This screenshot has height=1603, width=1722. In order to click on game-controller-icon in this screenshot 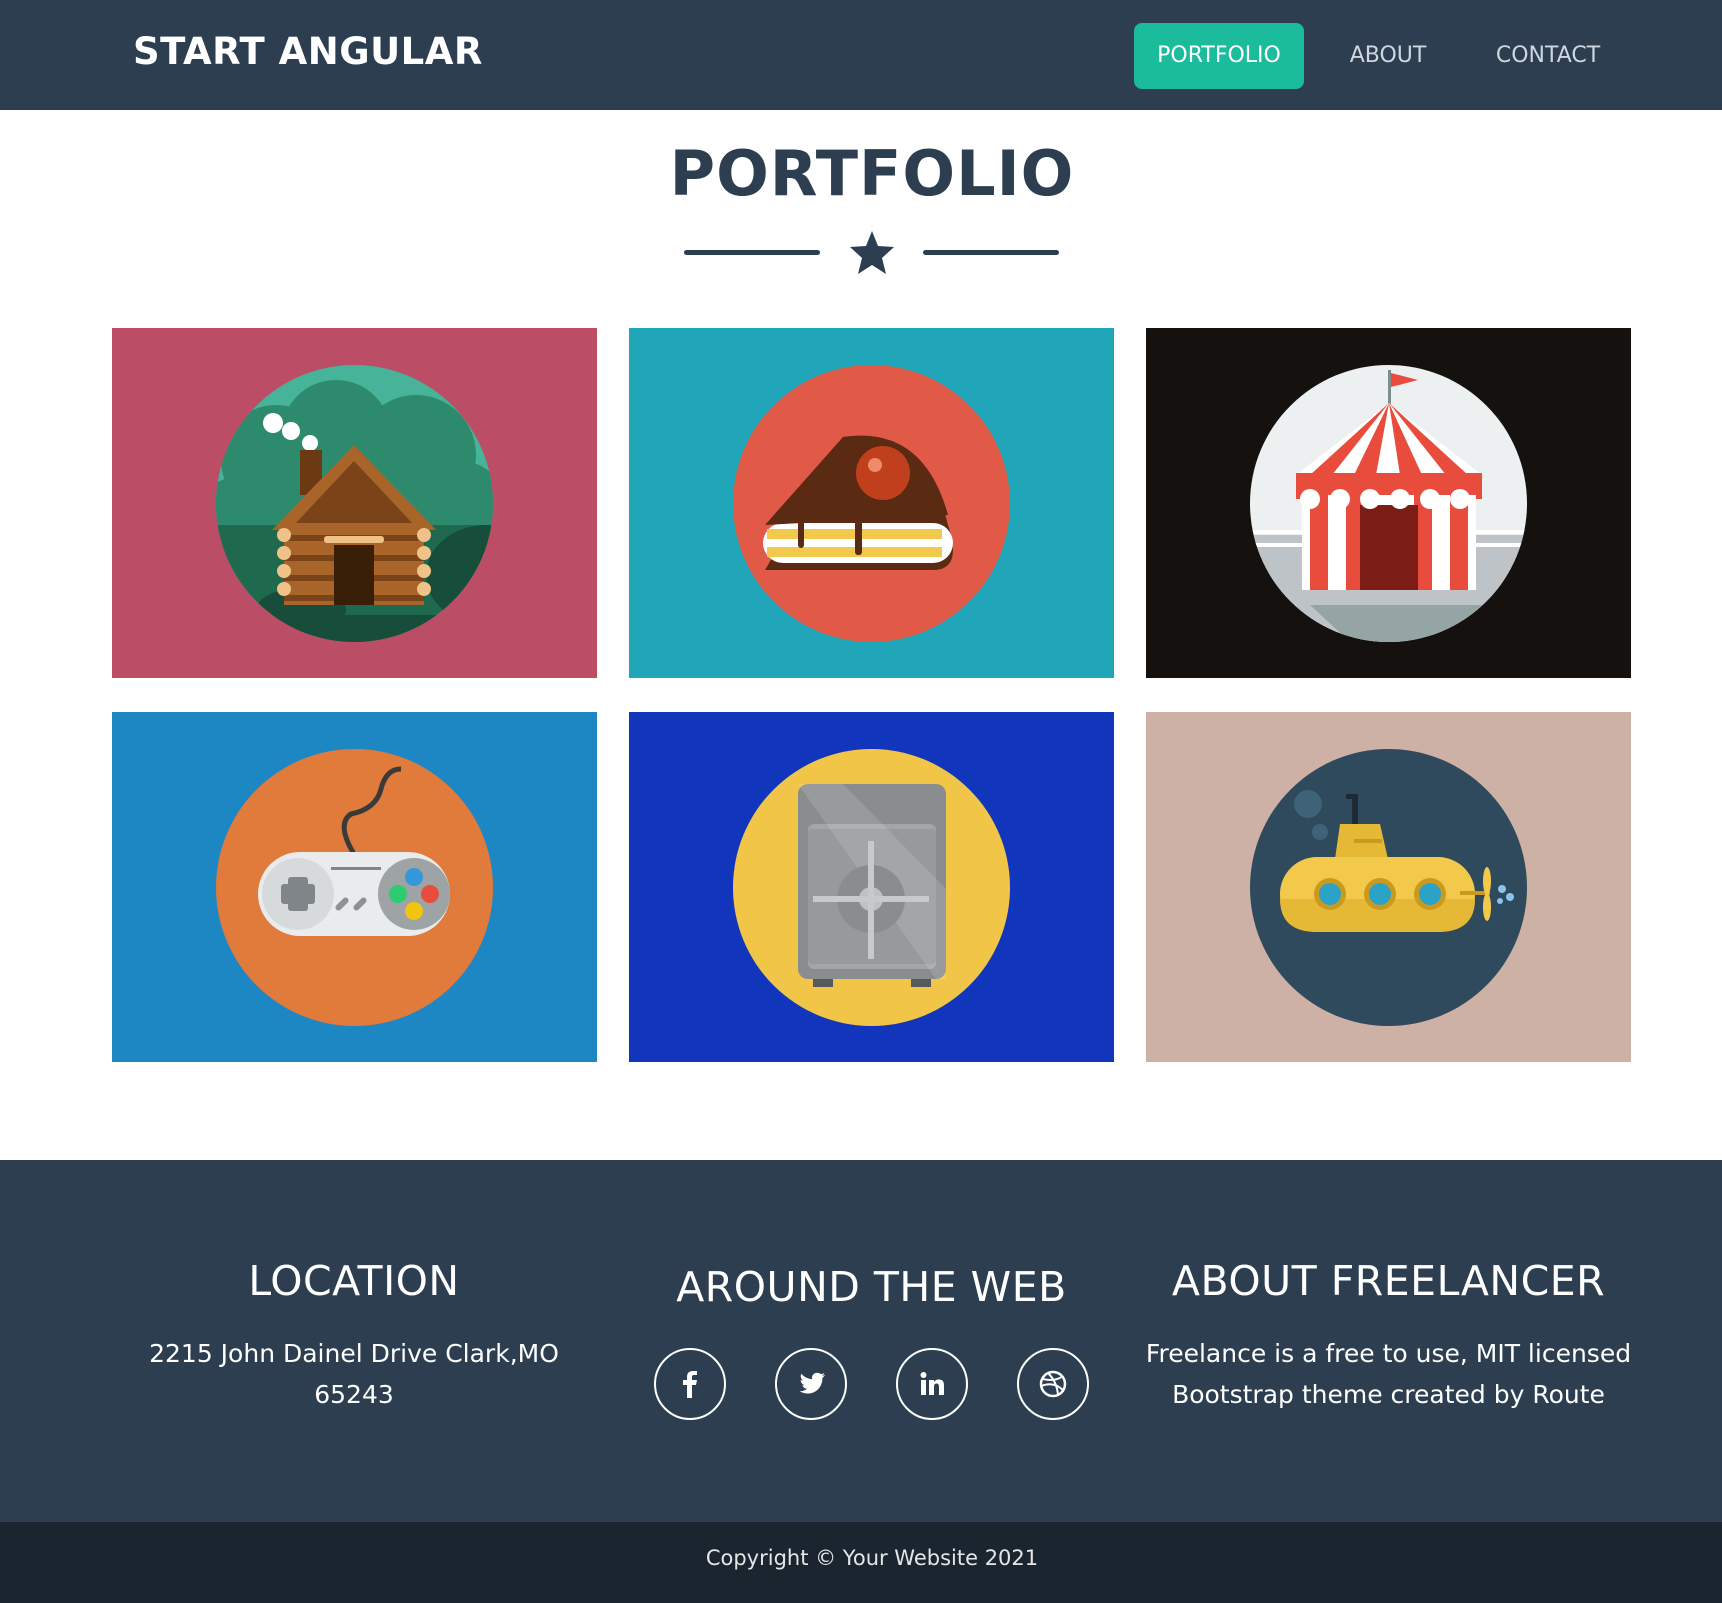, I will do `click(354, 887)`.